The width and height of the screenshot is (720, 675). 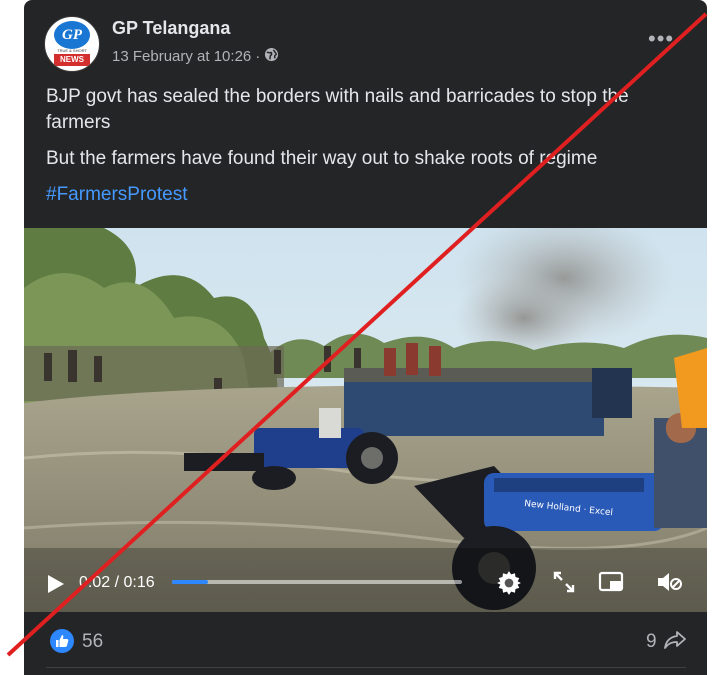 I want to click on more-options-button: •••, so click(x=661, y=39).